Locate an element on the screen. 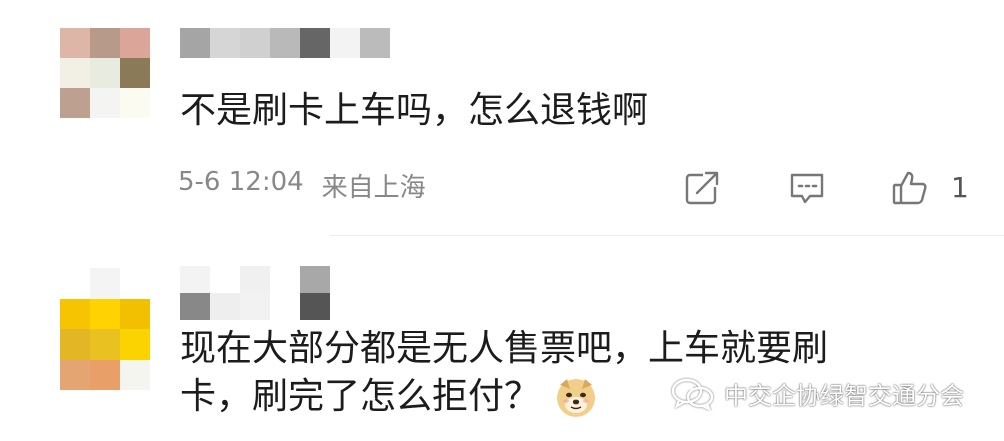 The width and height of the screenshot is (1004, 441). wechat-icon is located at coordinates (692, 394).